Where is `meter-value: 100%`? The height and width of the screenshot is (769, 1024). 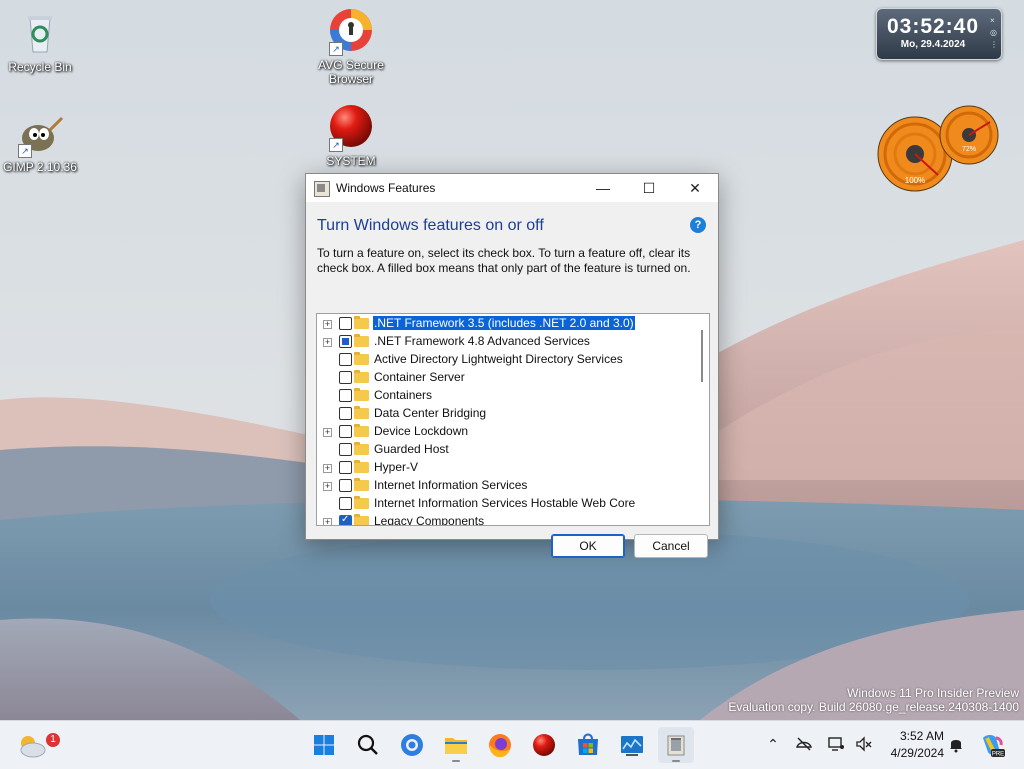
meter-value: 100% is located at coordinates (915, 180).